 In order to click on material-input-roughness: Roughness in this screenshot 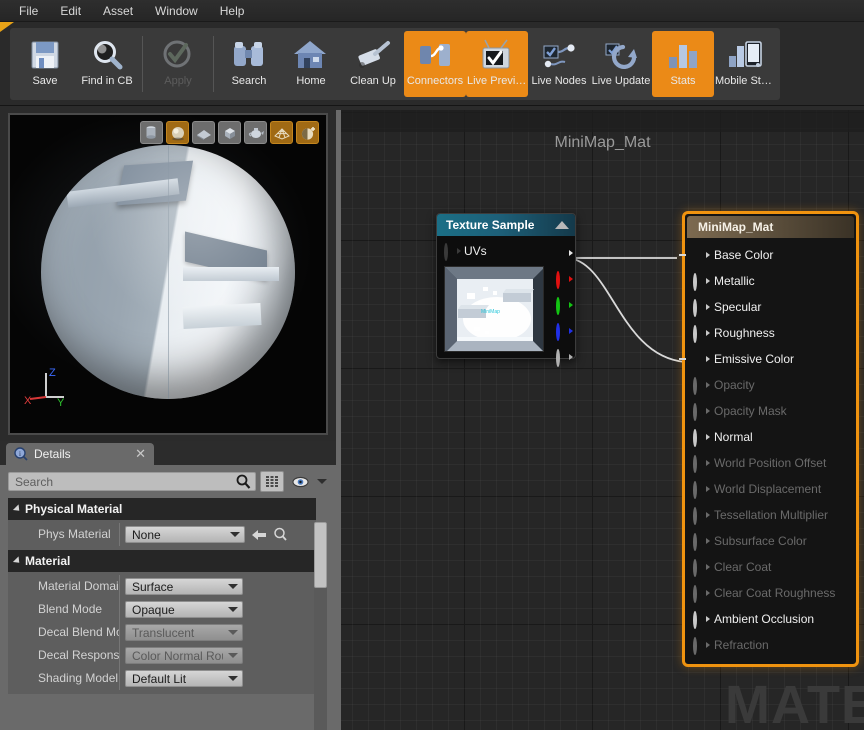, I will do `click(770, 333)`.